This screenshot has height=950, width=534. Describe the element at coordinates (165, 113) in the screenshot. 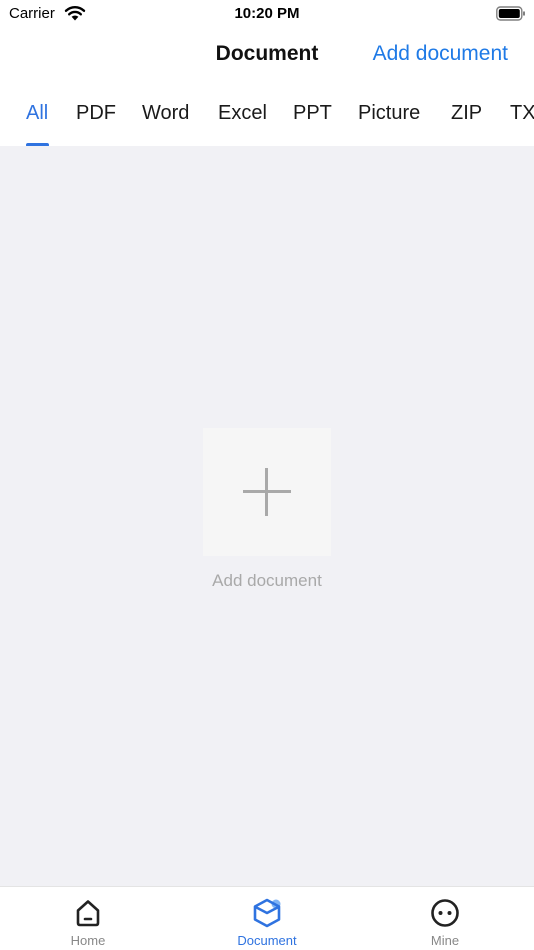

I see `tab-word: Word` at that location.